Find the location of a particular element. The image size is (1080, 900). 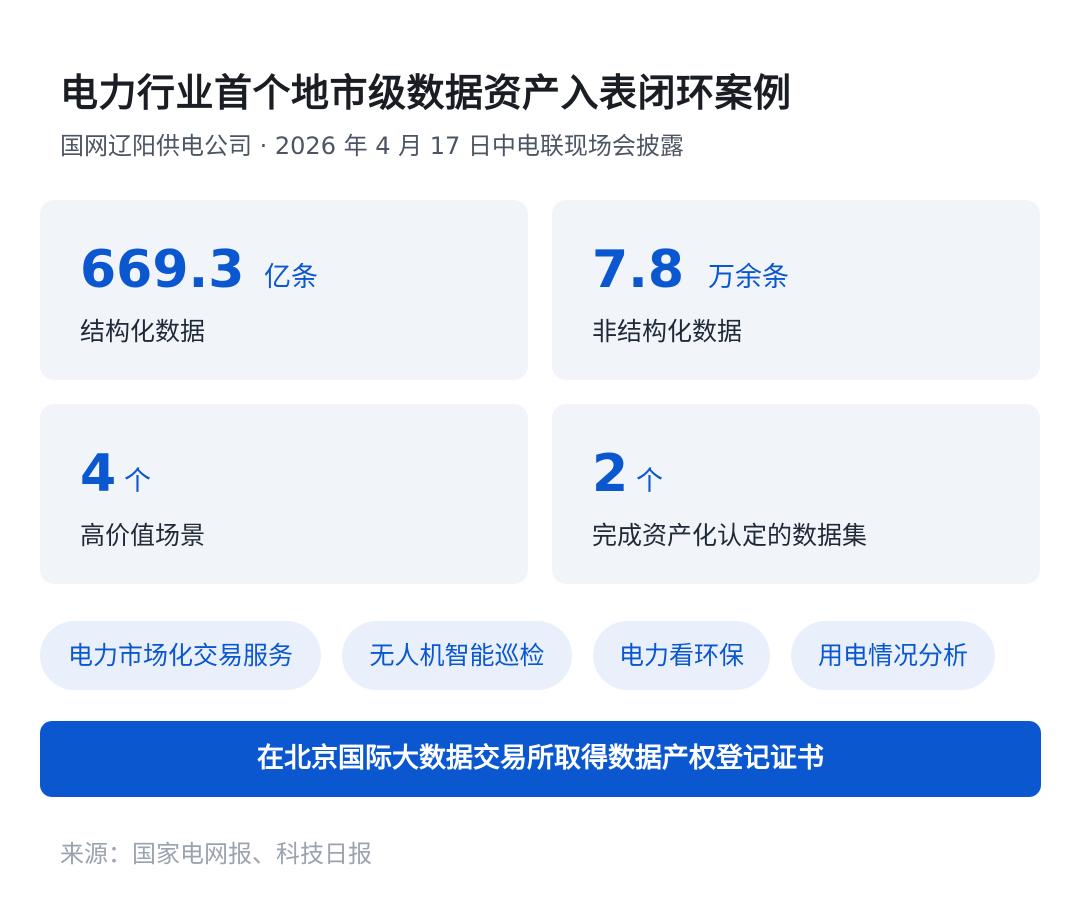

stat-card-certified-datasets: 2 个 完成资产化认定的数据集 is located at coordinates (796, 494).